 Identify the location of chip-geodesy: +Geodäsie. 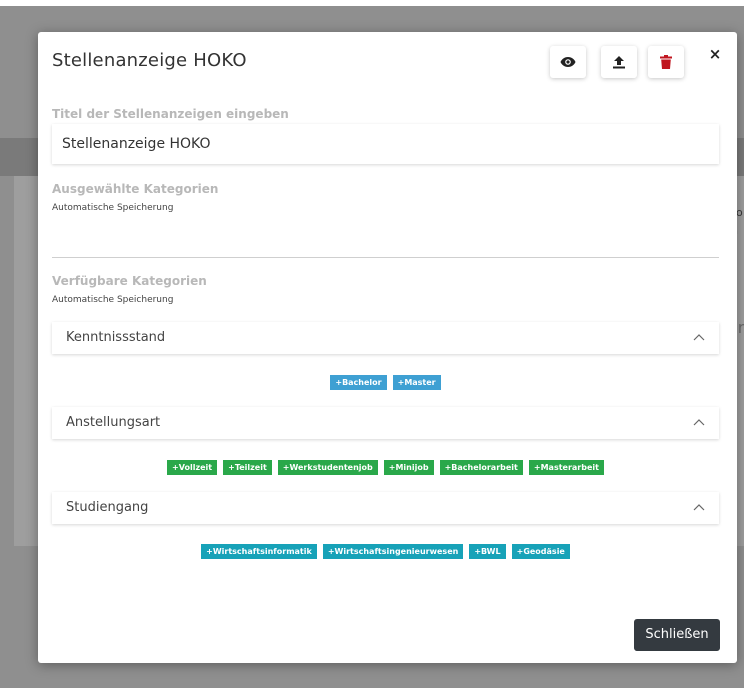
(540, 551).